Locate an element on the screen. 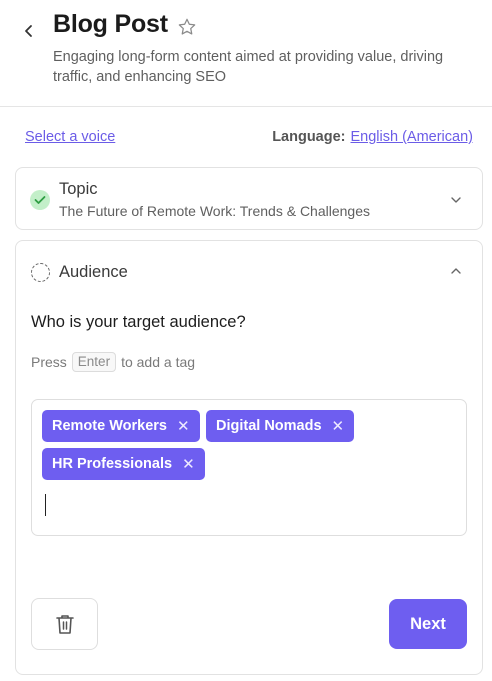 This screenshot has height=681, width=492. enter-key-hint: Enter is located at coordinates (94, 362).